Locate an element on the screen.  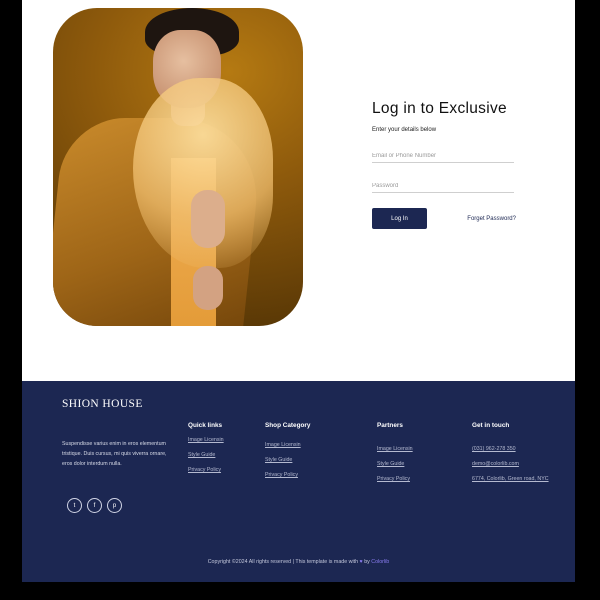
footer-heading: Get in touch is located at coordinates (491, 425).